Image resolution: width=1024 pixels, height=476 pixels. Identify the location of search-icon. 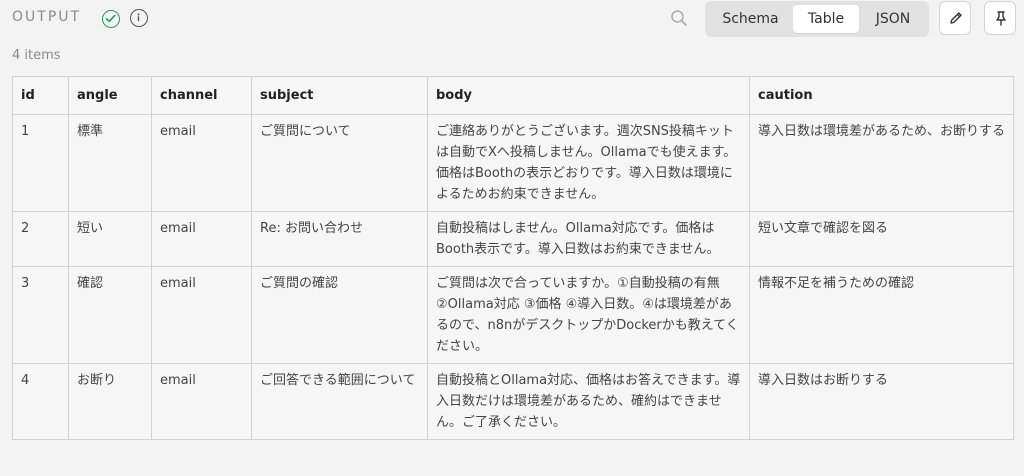
(679, 20).